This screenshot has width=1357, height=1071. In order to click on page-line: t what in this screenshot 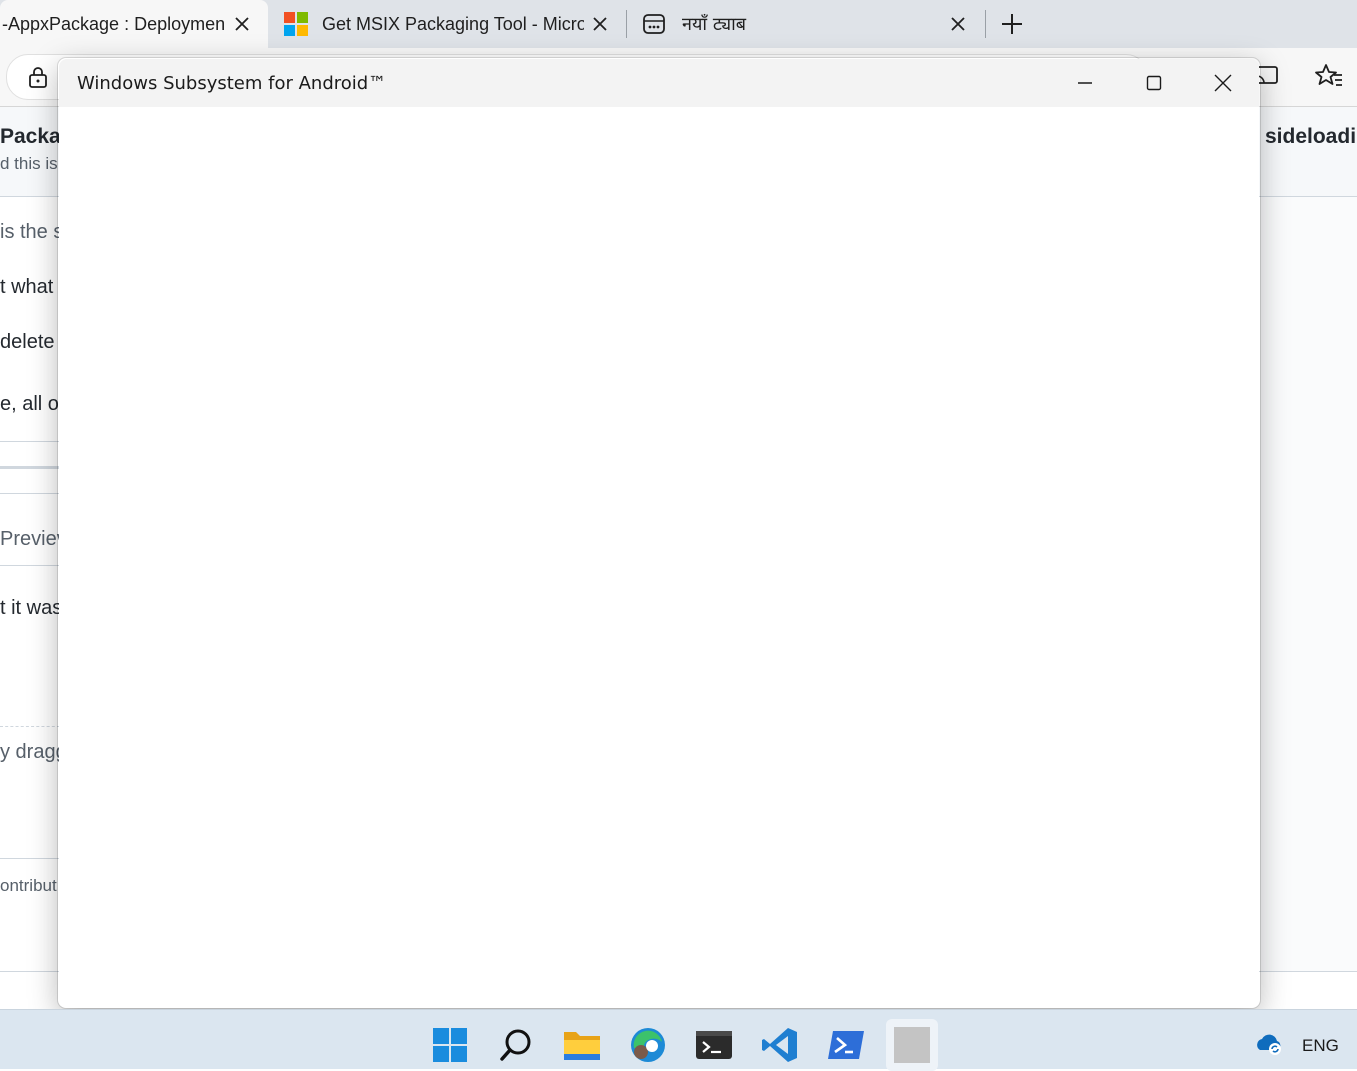, I will do `click(27, 287)`.